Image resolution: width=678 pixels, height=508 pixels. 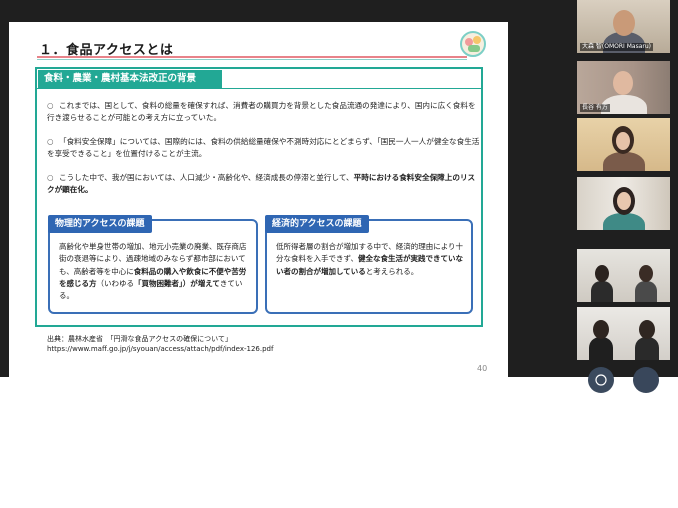 What do you see at coordinates (473, 44) in the screenshot?
I see `logo-icon` at bounding box center [473, 44].